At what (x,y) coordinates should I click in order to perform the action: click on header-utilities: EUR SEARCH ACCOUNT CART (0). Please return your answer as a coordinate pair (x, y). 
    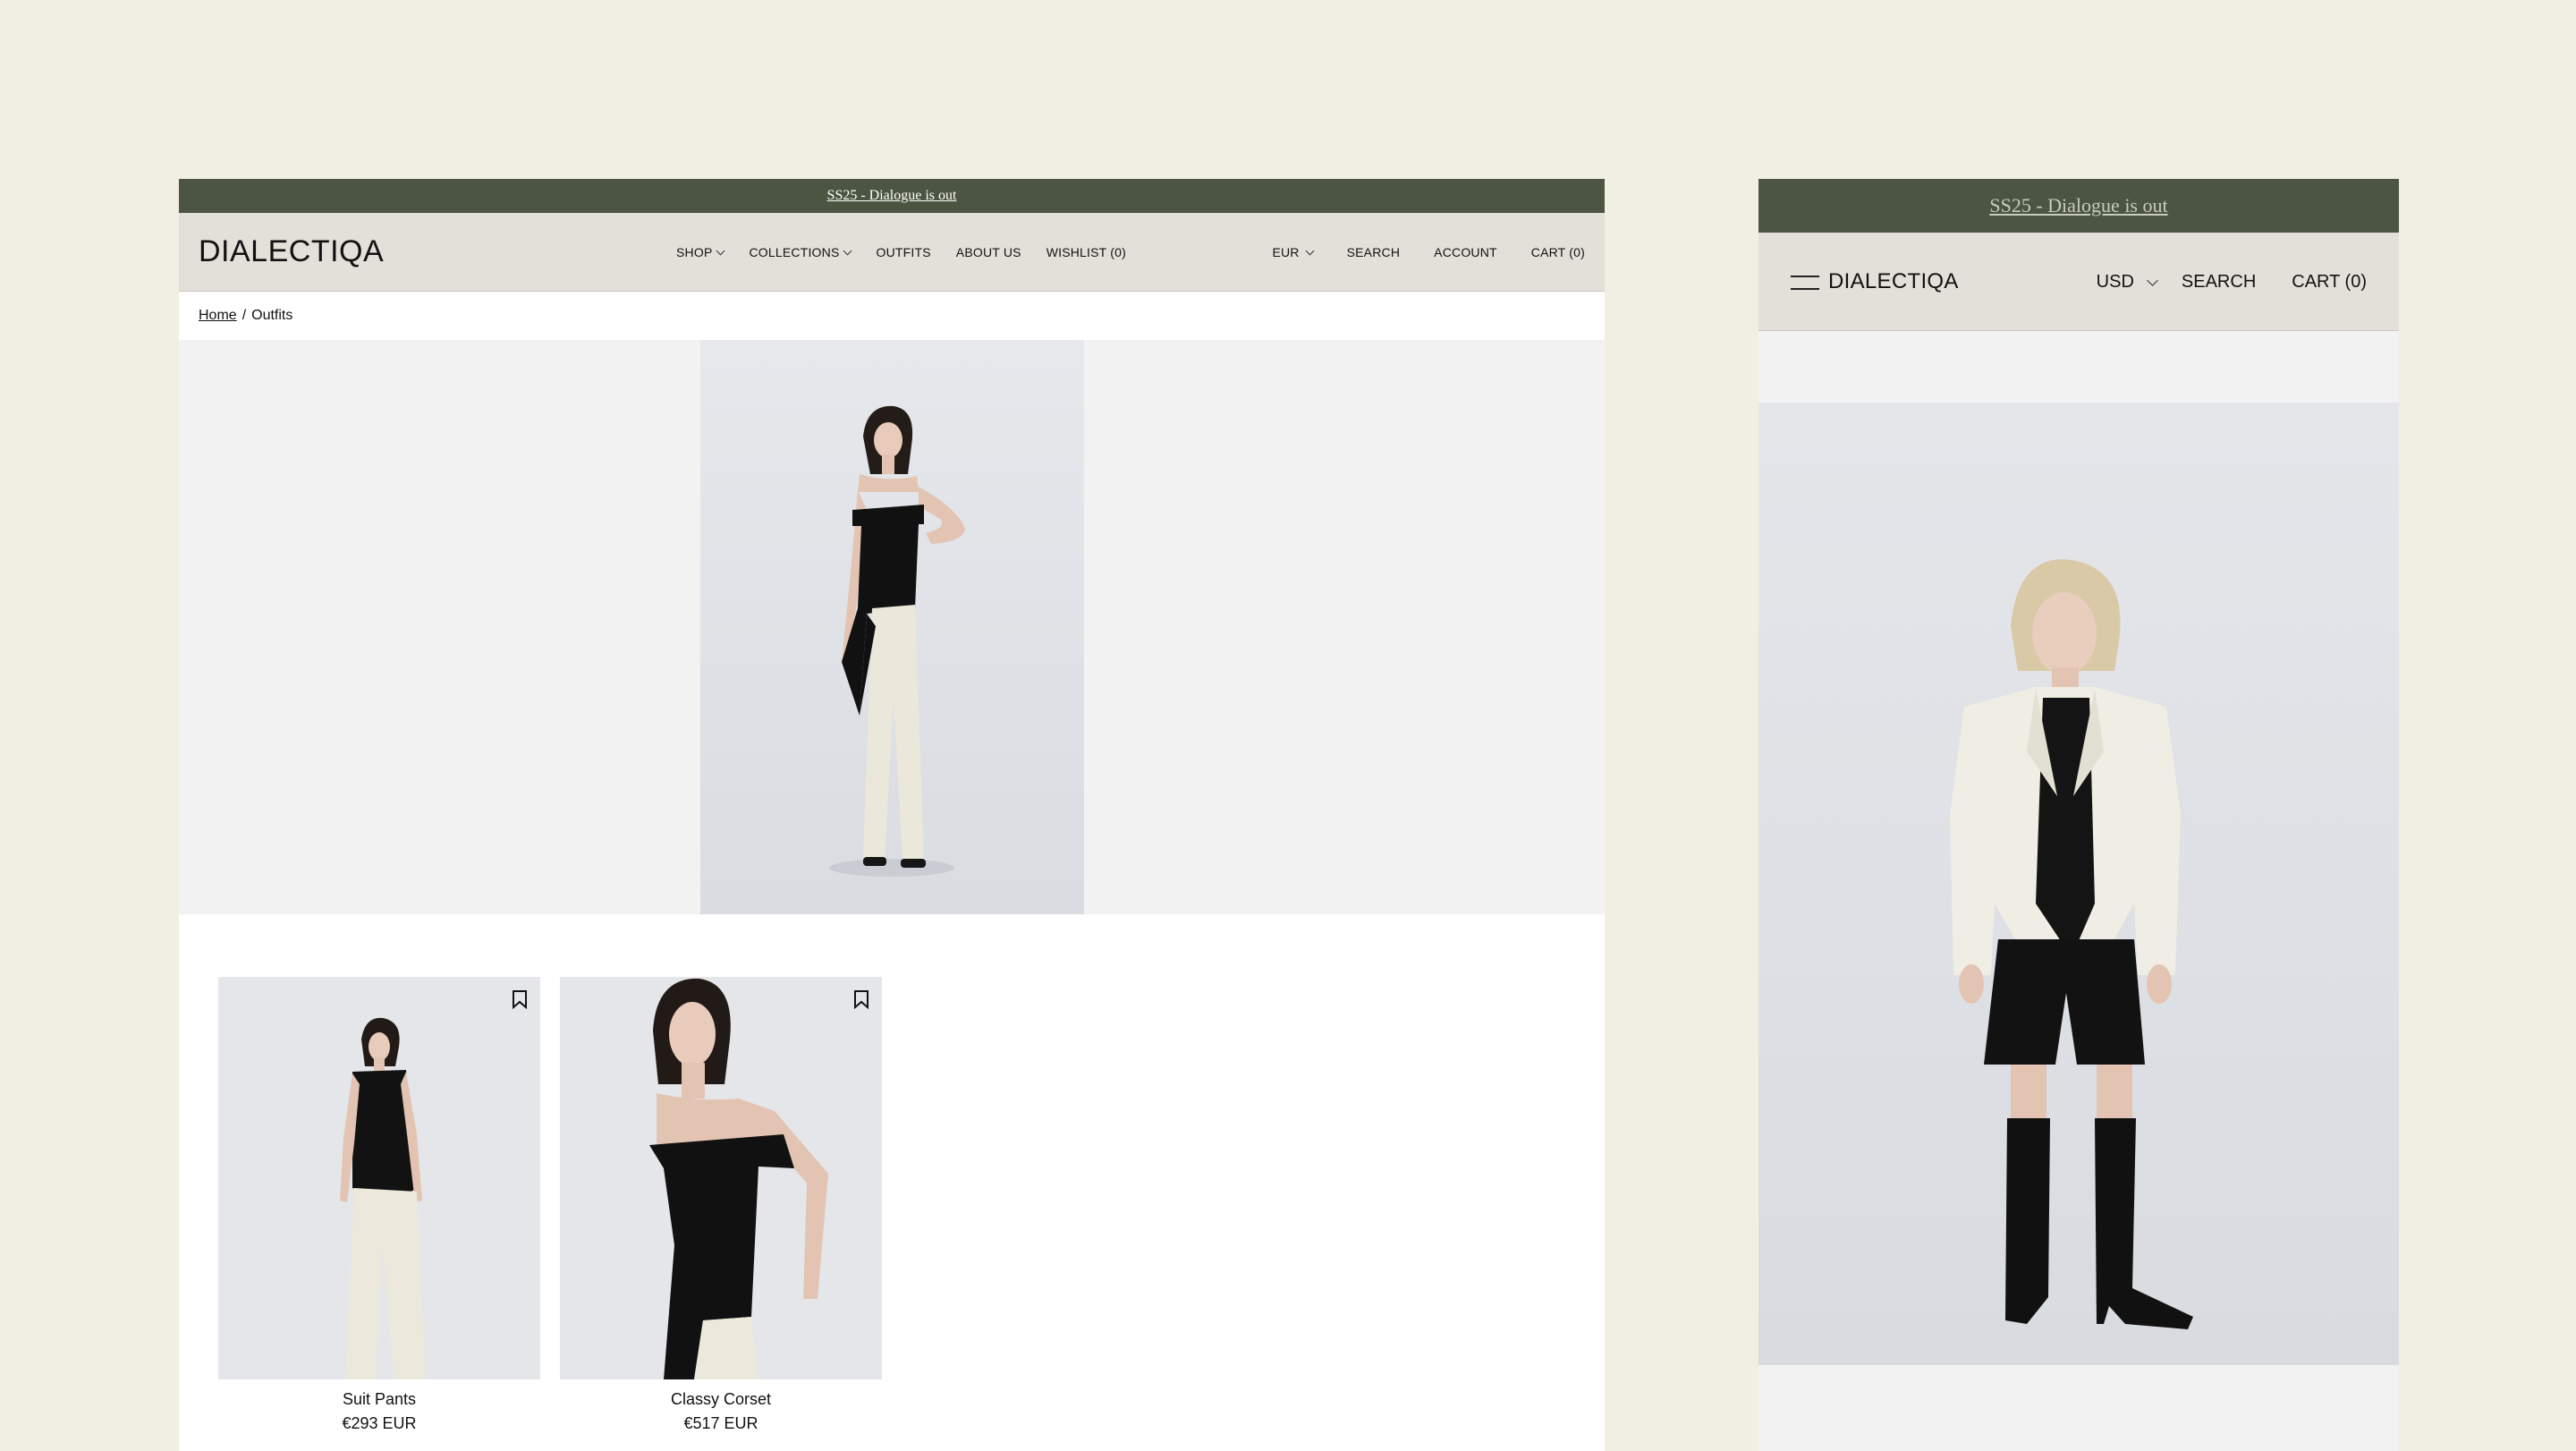
    Looking at the image, I should click on (1428, 253).